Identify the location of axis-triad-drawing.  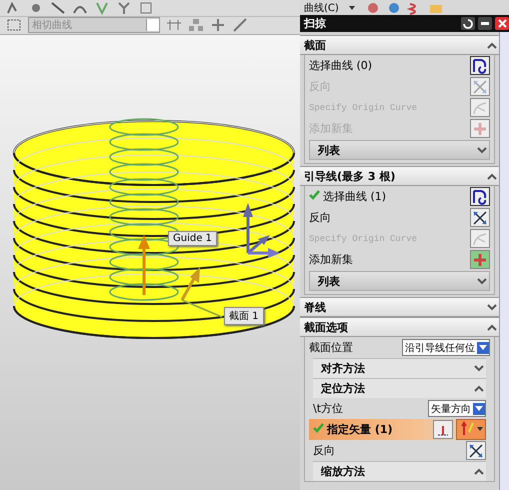
(261, 230).